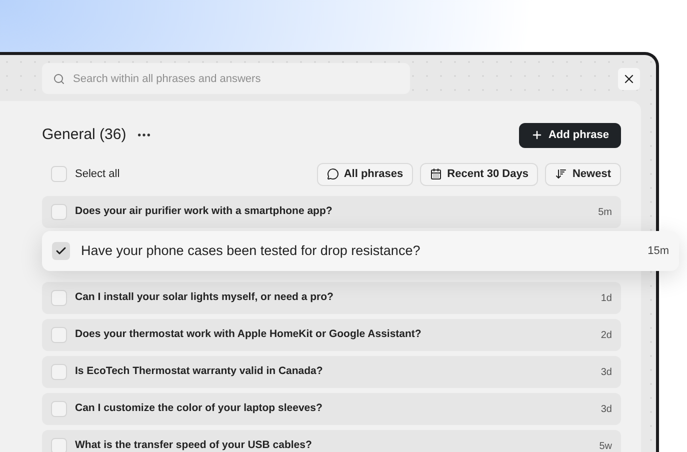 This screenshot has height=452, width=687. Describe the element at coordinates (537, 135) in the screenshot. I see `plus-icon` at that location.